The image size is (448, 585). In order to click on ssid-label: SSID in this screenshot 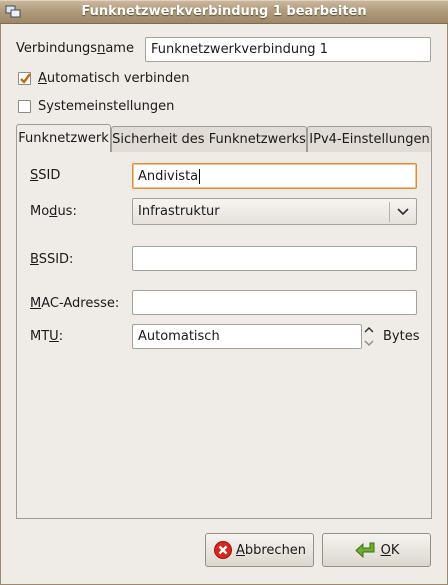, I will do `click(45, 175)`.